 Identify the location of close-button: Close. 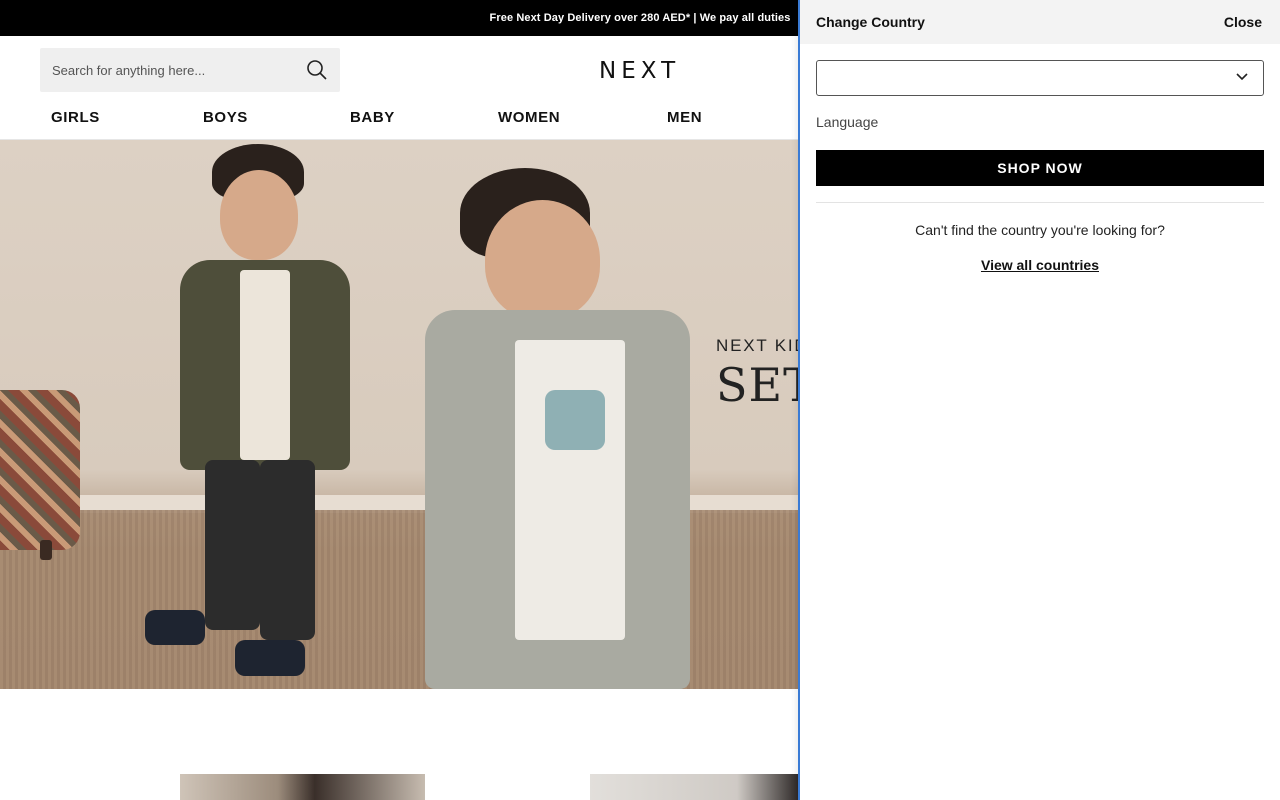
(1243, 22).